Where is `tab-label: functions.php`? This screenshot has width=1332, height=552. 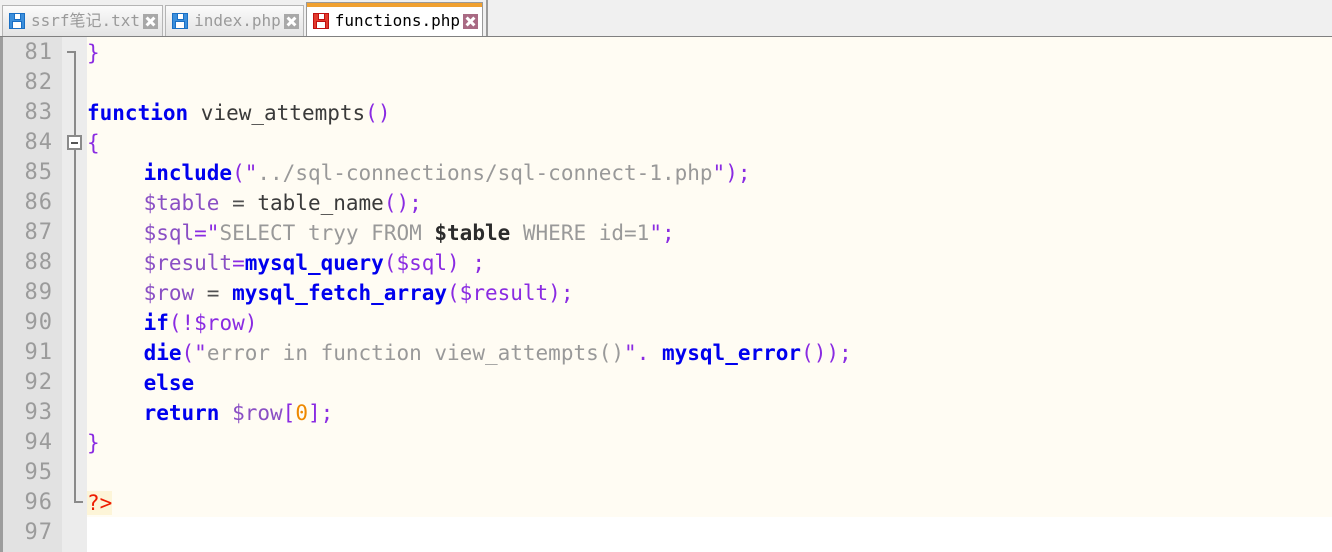 tab-label: functions.php is located at coordinates (397, 20).